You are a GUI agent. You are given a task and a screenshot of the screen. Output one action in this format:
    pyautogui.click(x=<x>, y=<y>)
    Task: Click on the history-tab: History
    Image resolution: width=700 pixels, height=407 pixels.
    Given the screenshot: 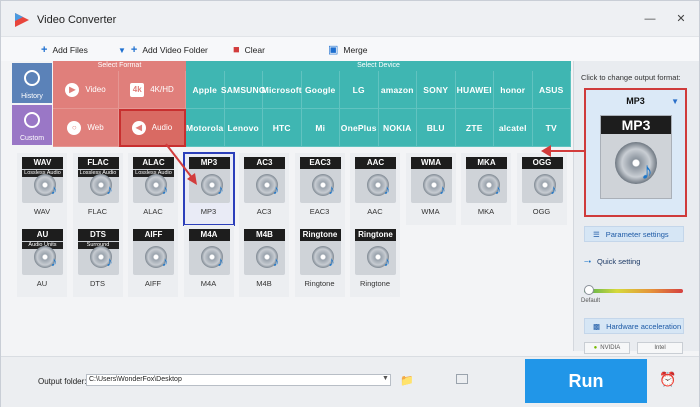 What is the action you would take?
    pyautogui.click(x=32, y=83)
    